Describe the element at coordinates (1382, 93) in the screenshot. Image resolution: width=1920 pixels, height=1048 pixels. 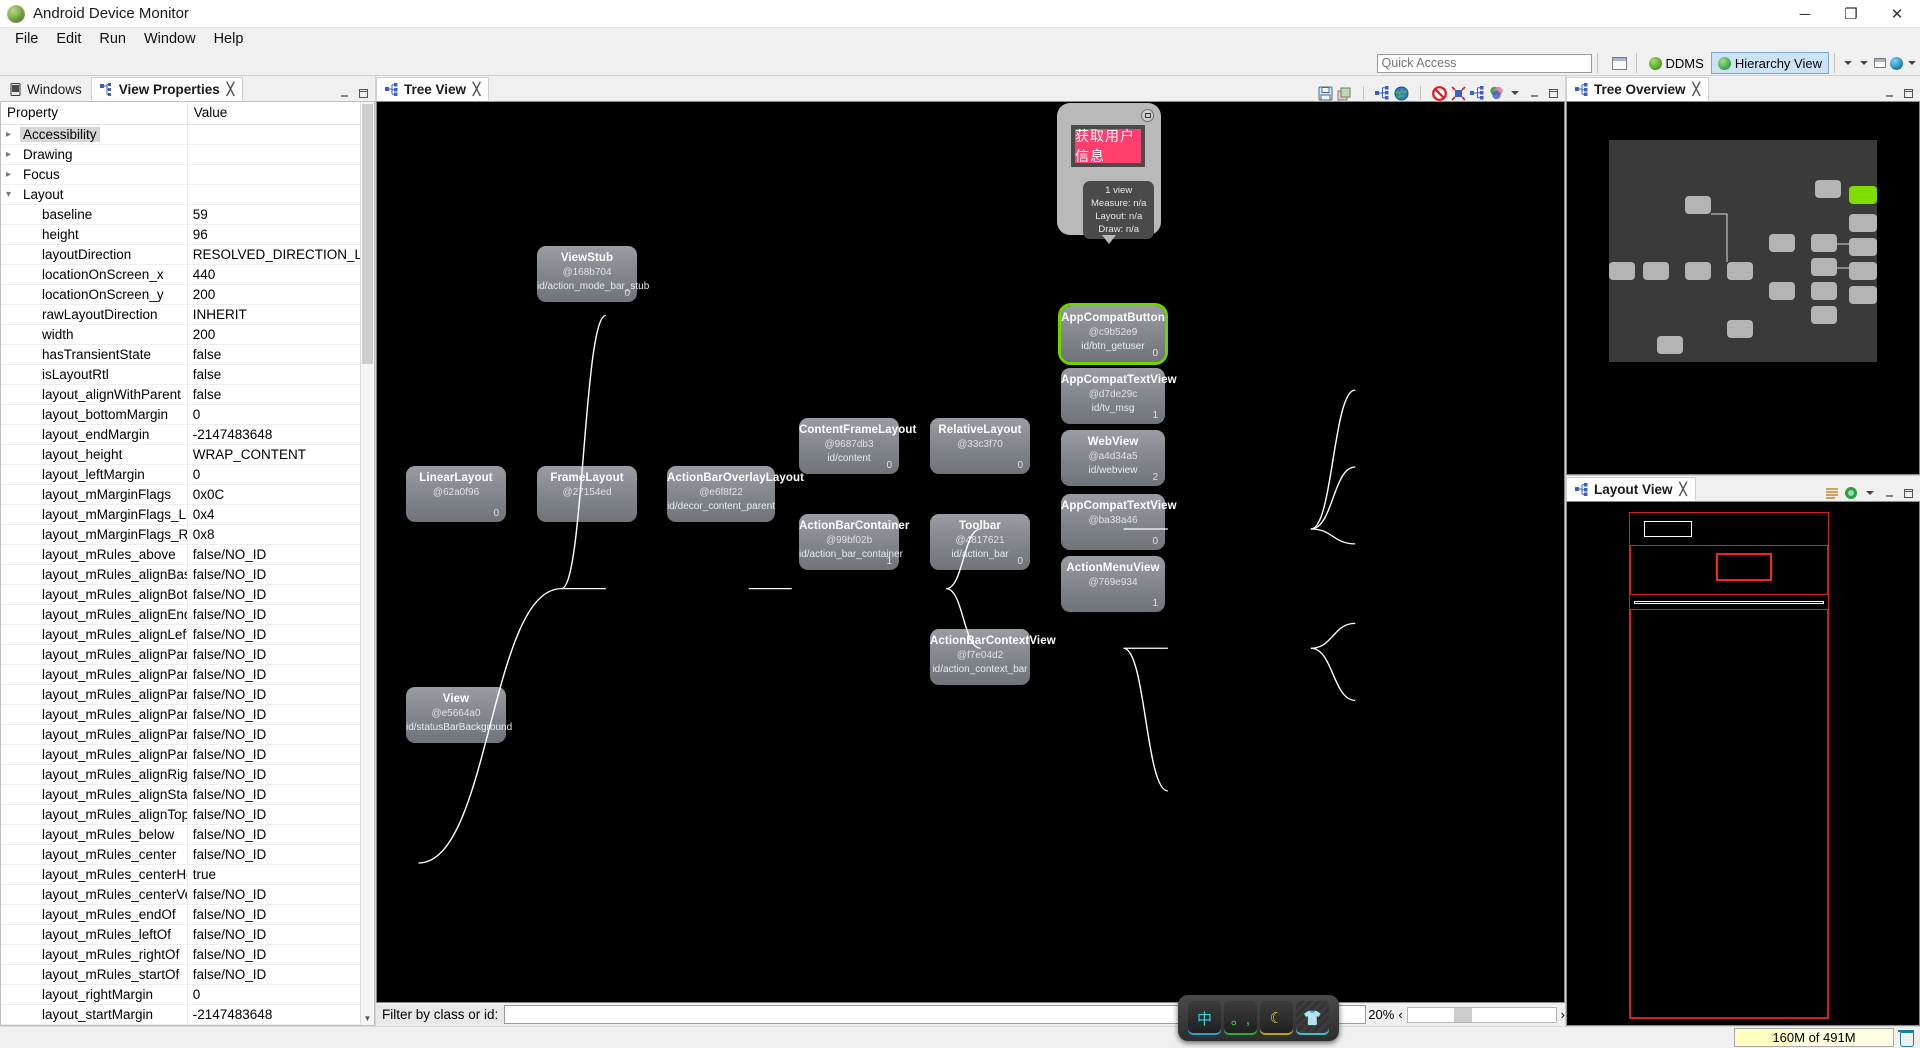
I see `tree-icon` at that location.